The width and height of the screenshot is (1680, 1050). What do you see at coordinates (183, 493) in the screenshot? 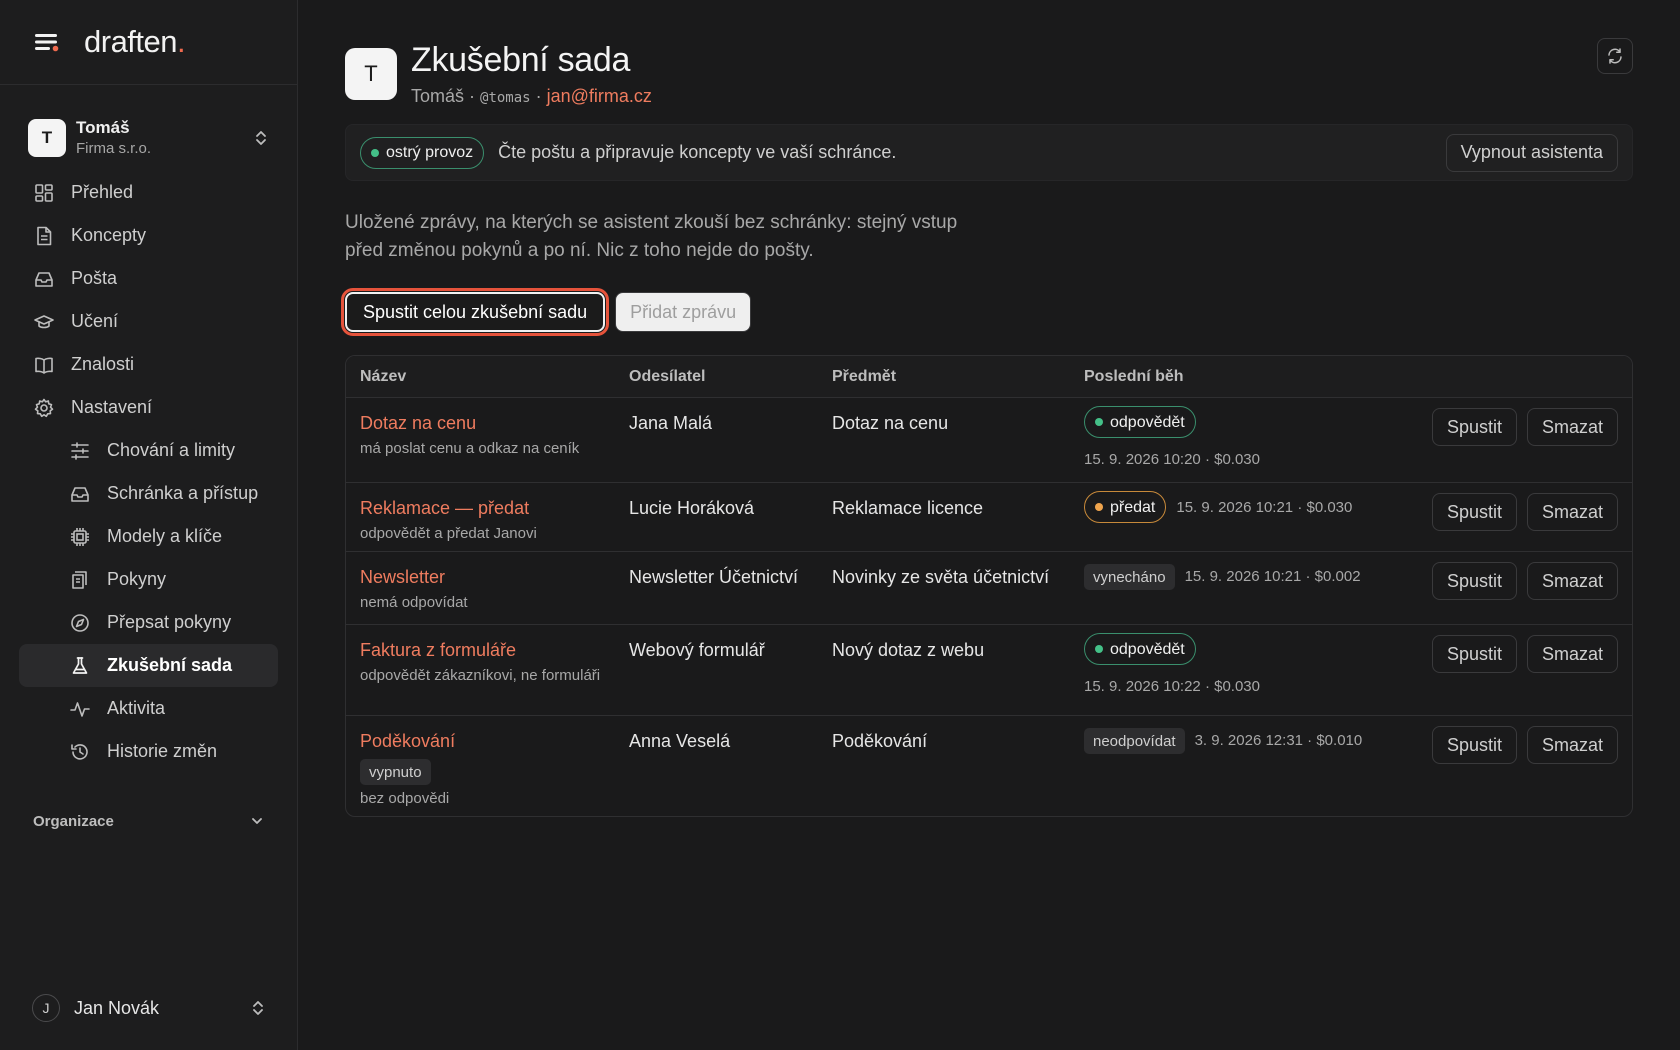
I see `sidebar-item-label: Schránka a přístup` at bounding box center [183, 493].